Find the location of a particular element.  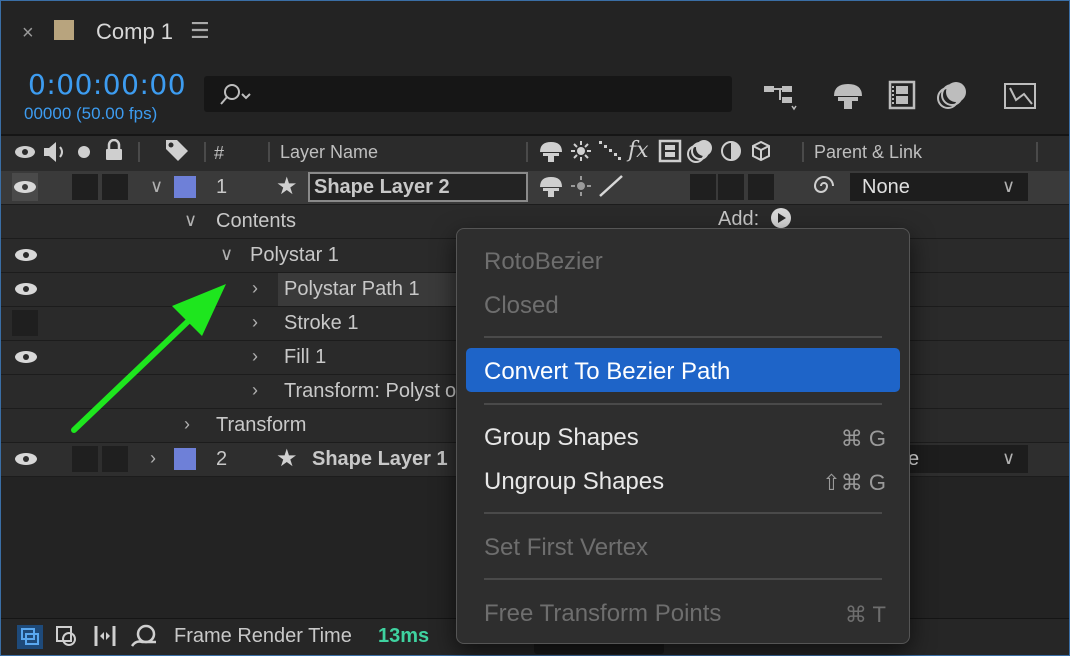

close-tab-button: × is located at coordinates (28, 33).